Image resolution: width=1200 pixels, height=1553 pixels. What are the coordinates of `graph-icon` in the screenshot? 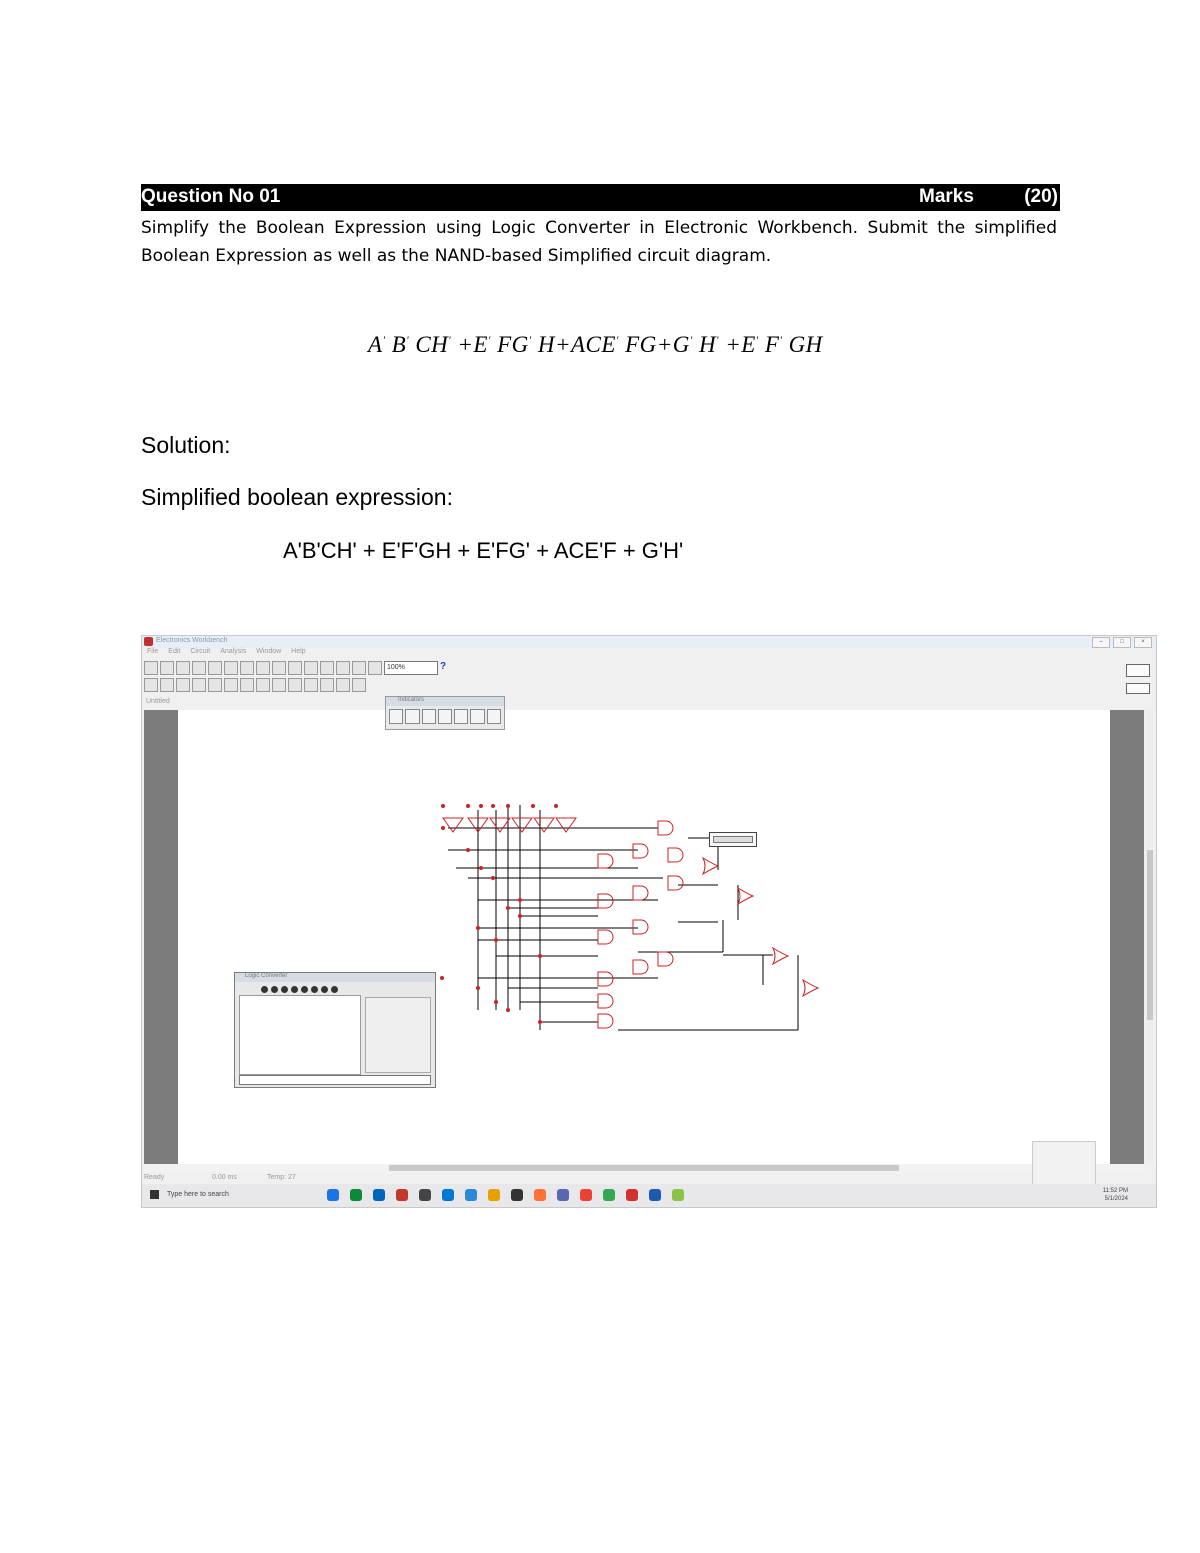 It's located at (327, 668).